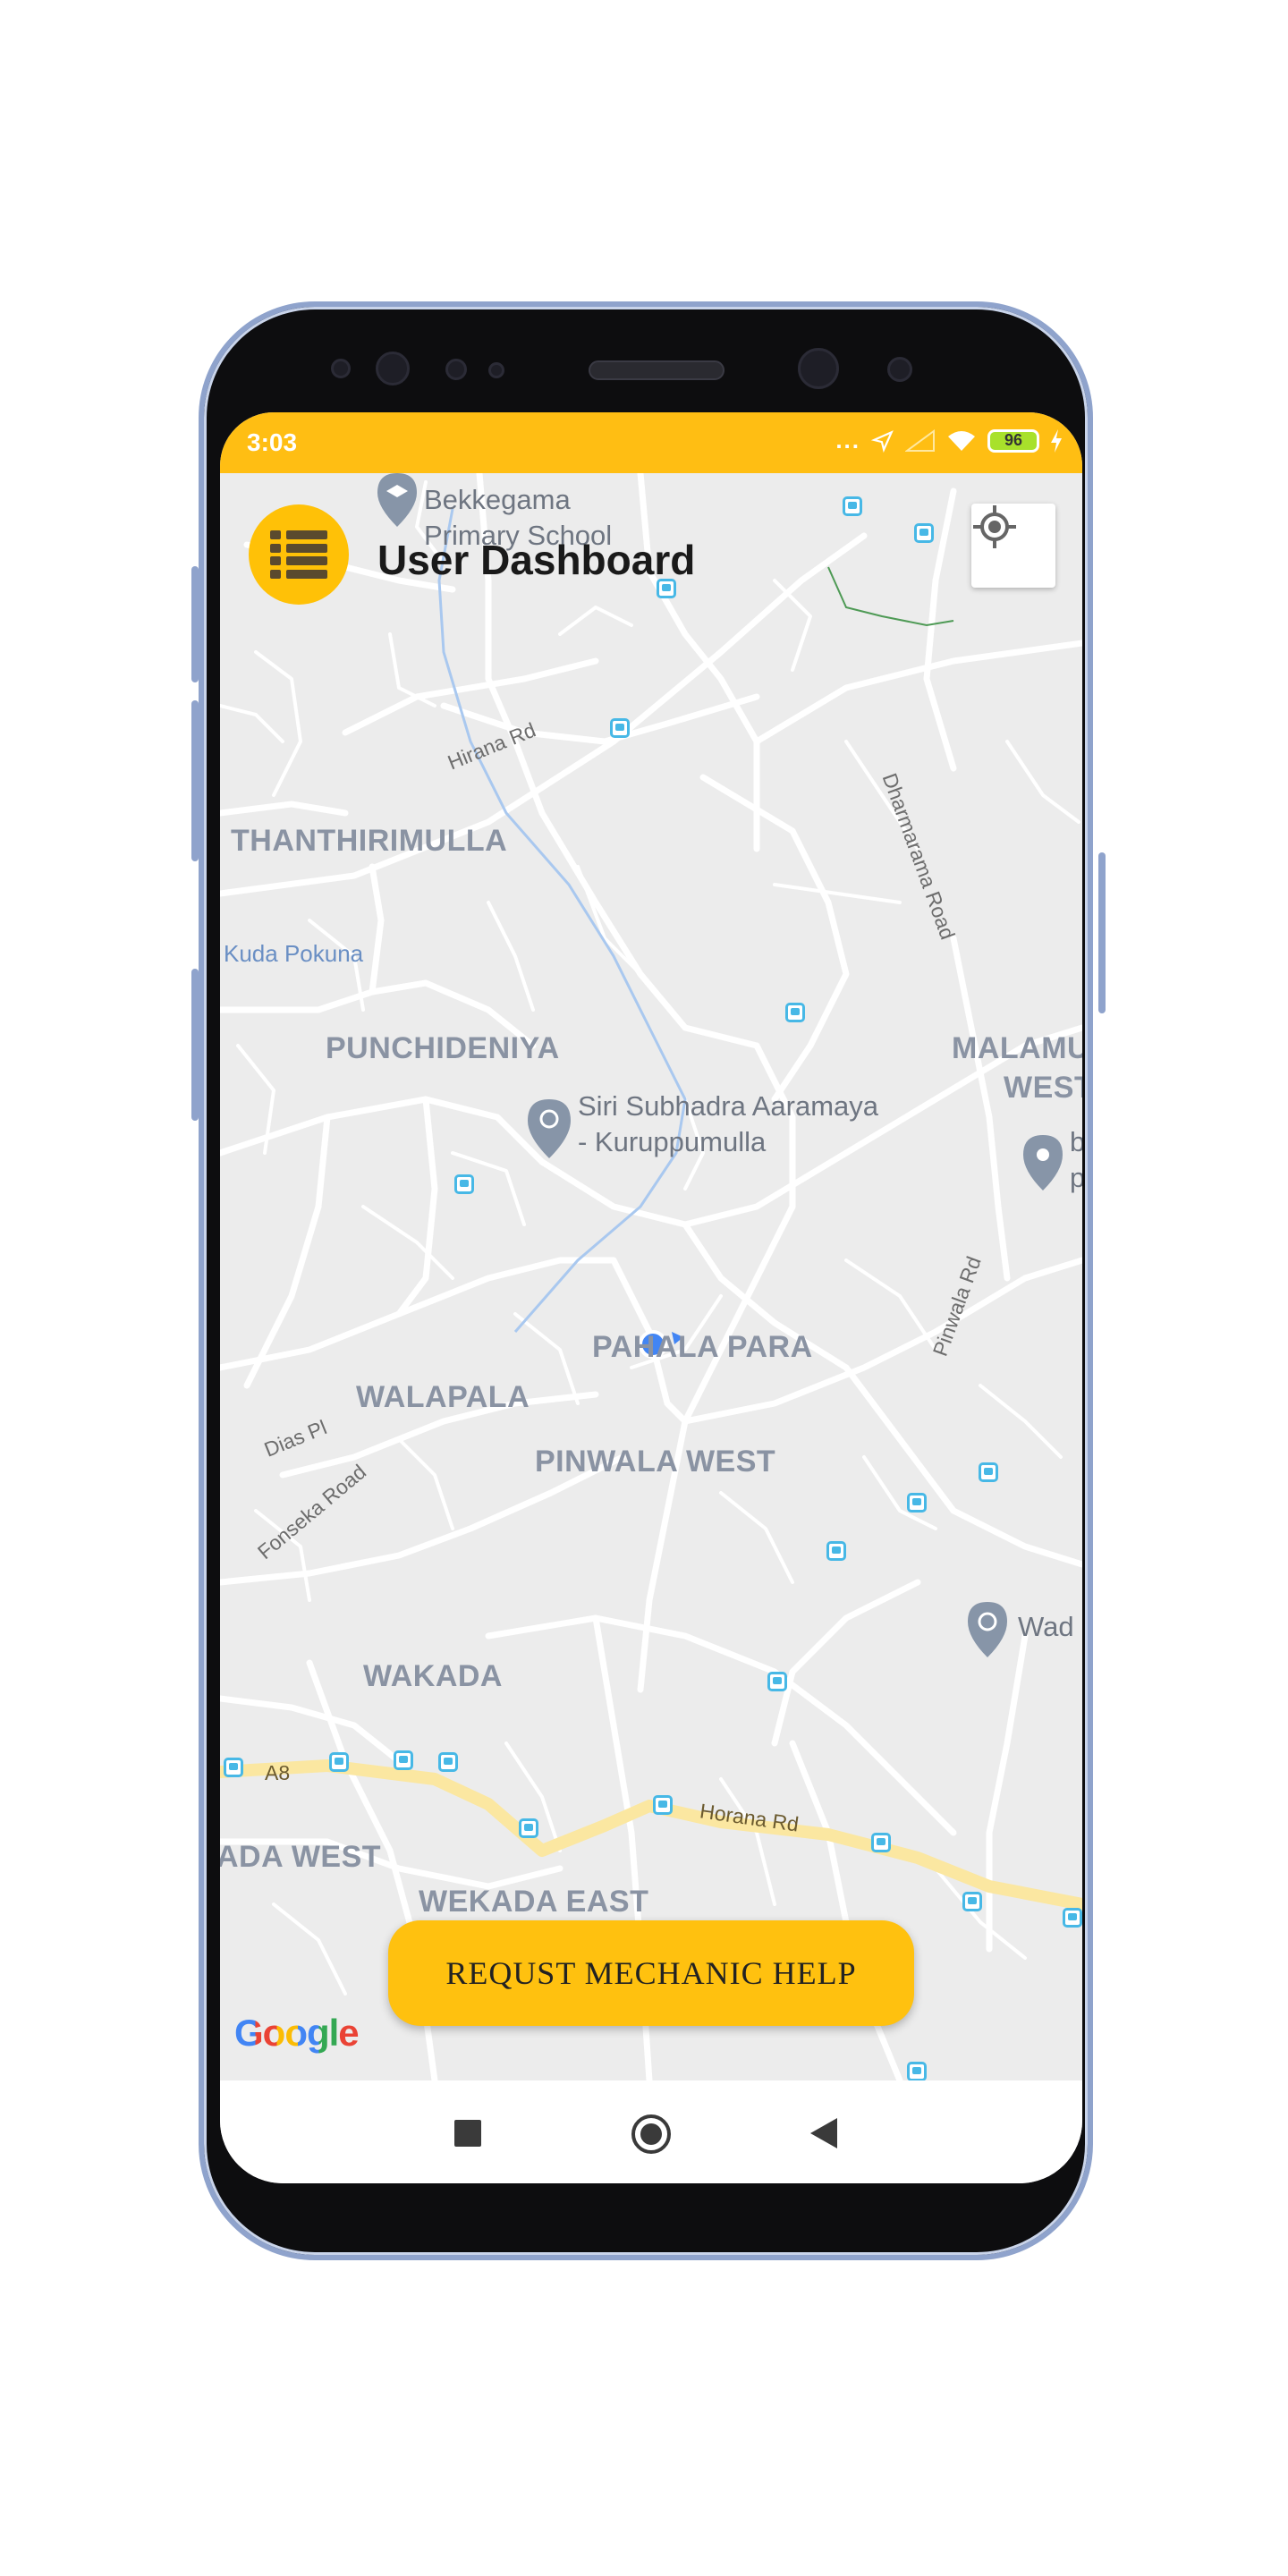 The height and width of the screenshot is (2576, 1288). I want to click on menu-button, so click(299, 554).